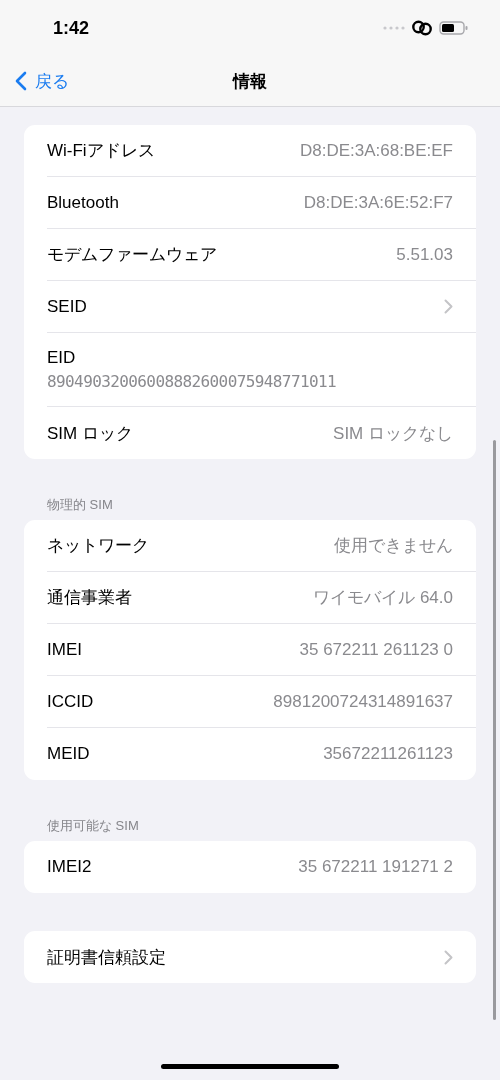 The width and height of the screenshot is (500, 1080). I want to click on row-label: Bluetooth, so click(83, 202).